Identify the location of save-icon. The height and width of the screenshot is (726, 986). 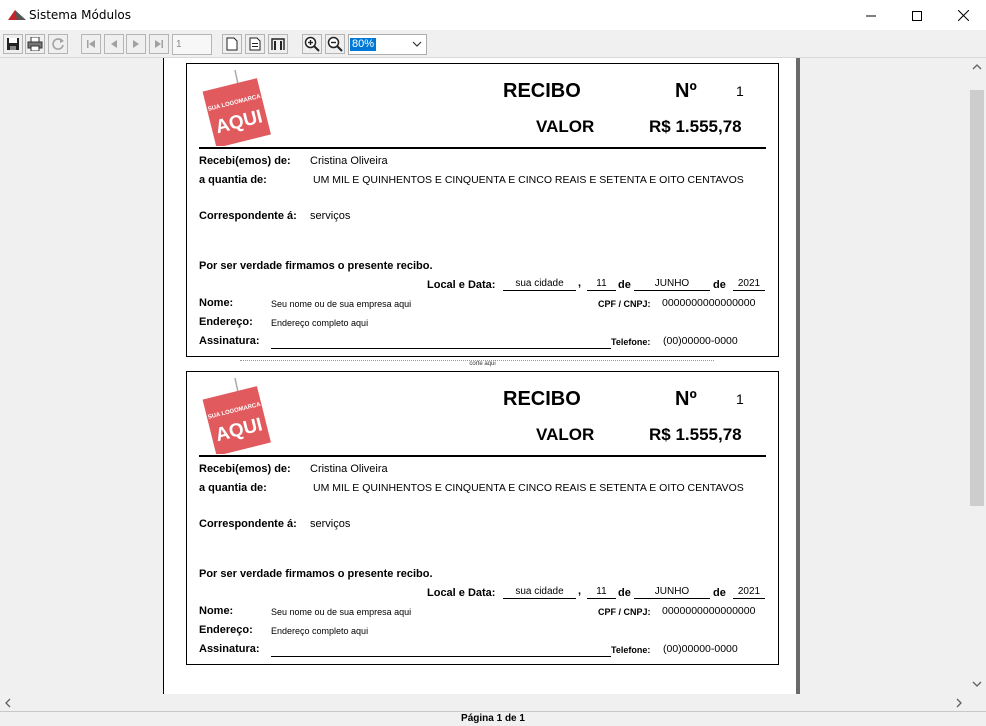
(13, 44).